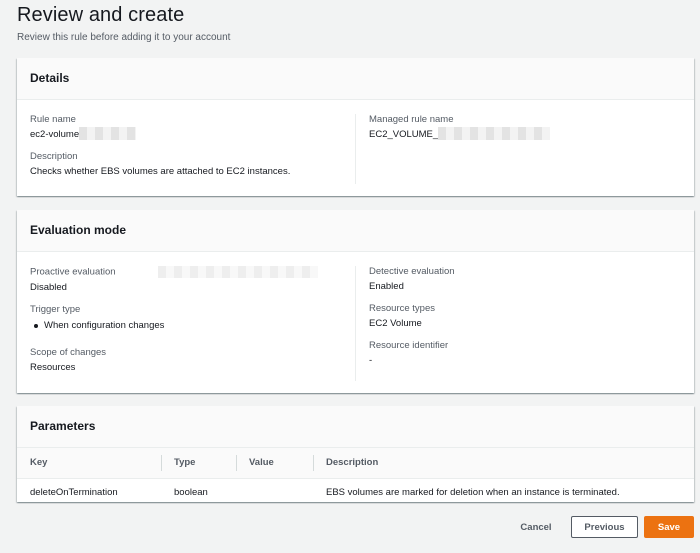 The width and height of the screenshot is (700, 553). What do you see at coordinates (198, 463) in the screenshot?
I see `column-header-type: Type` at bounding box center [198, 463].